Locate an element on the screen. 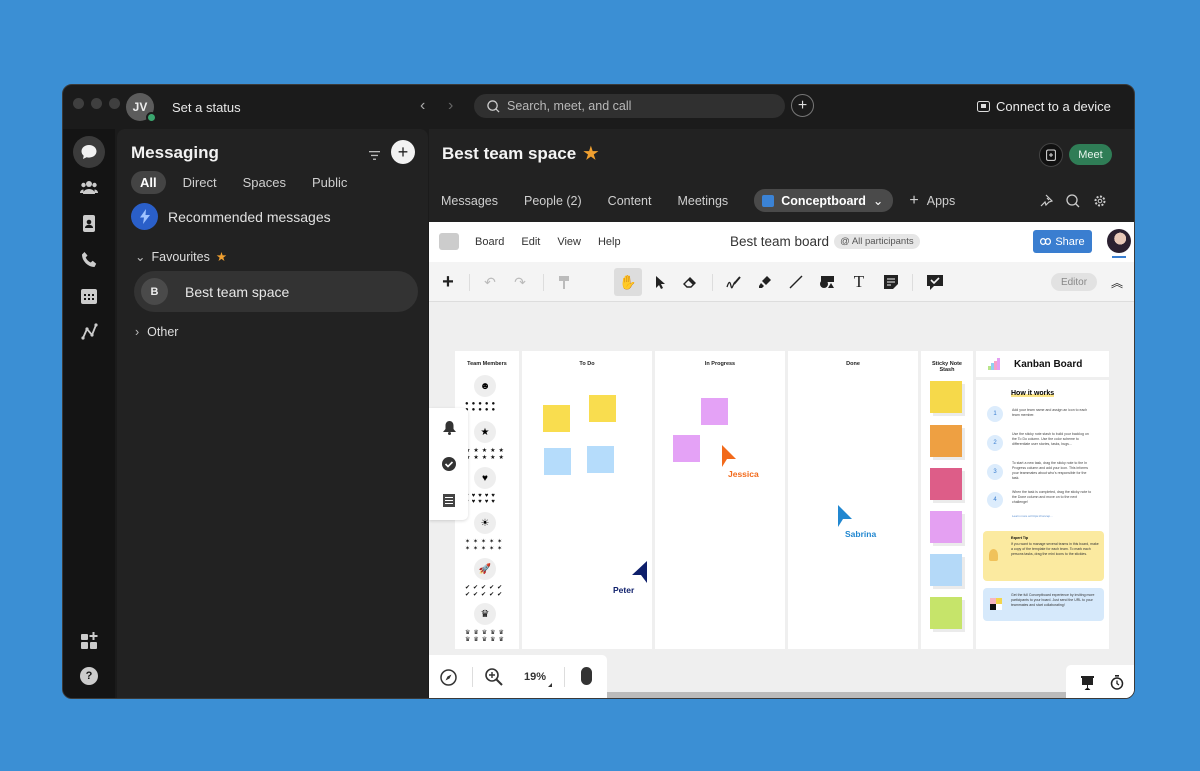 The width and height of the screenshot is (1200, 771). help-icon: ? is located at coordinates (89, 676).